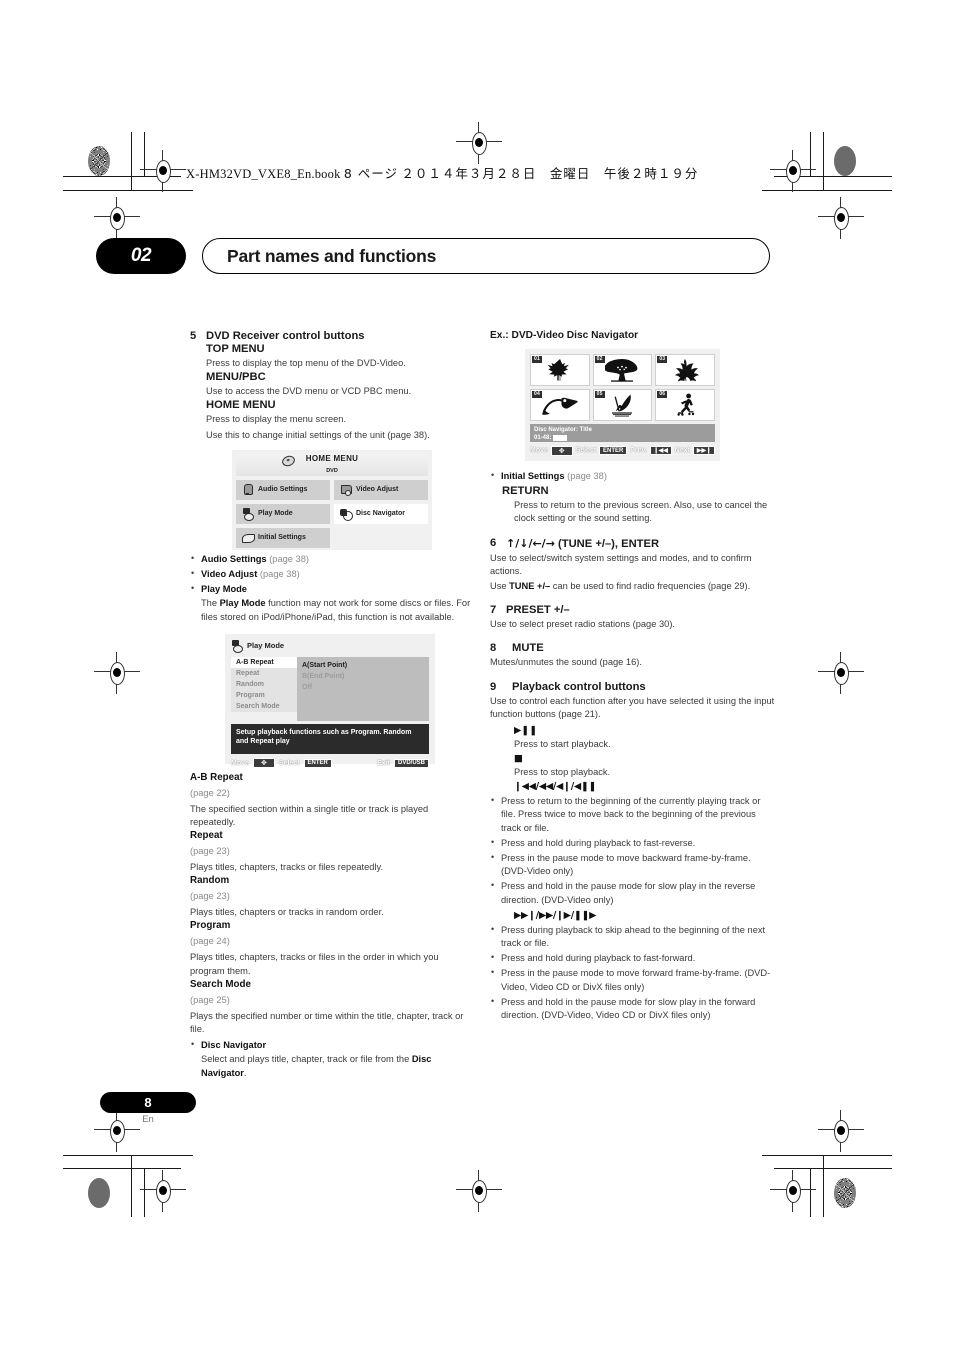 The width and height of the screenshot is (954, 1350). Describe the element at coordinates (528, 648) in the screenshot. I see `section-8-title: MUTE` at that location.